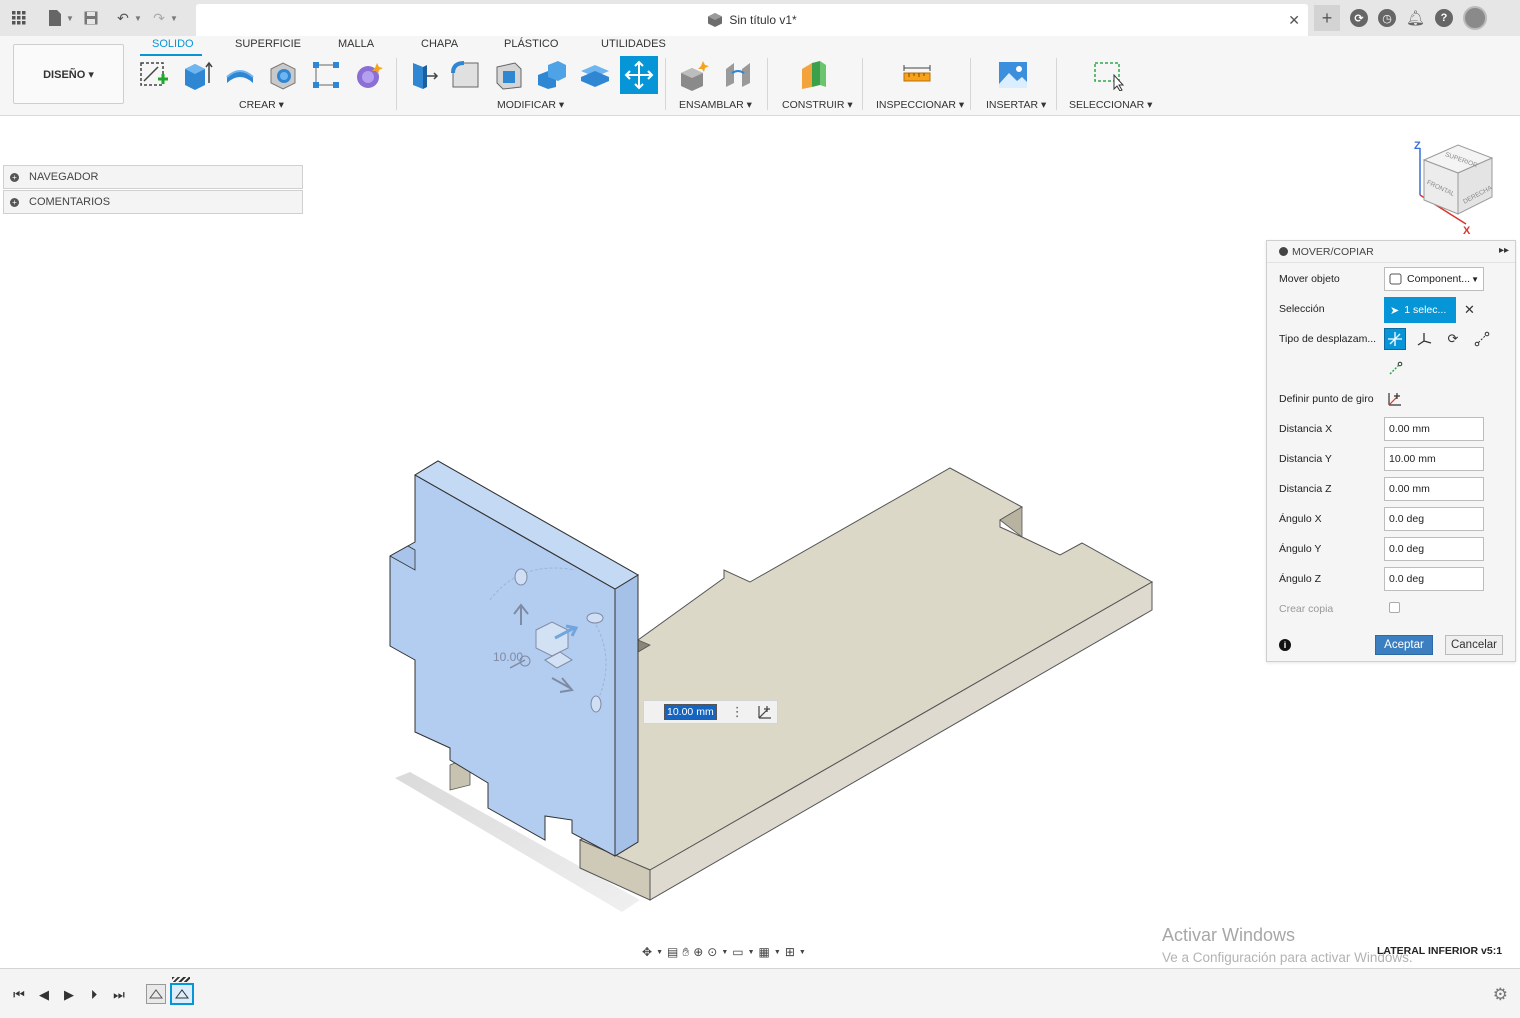  What do you see at coordinates (261, 105) in the screenshot?
I see `group-label-crear: CREAR ▾` at bounding box center [261, 105].